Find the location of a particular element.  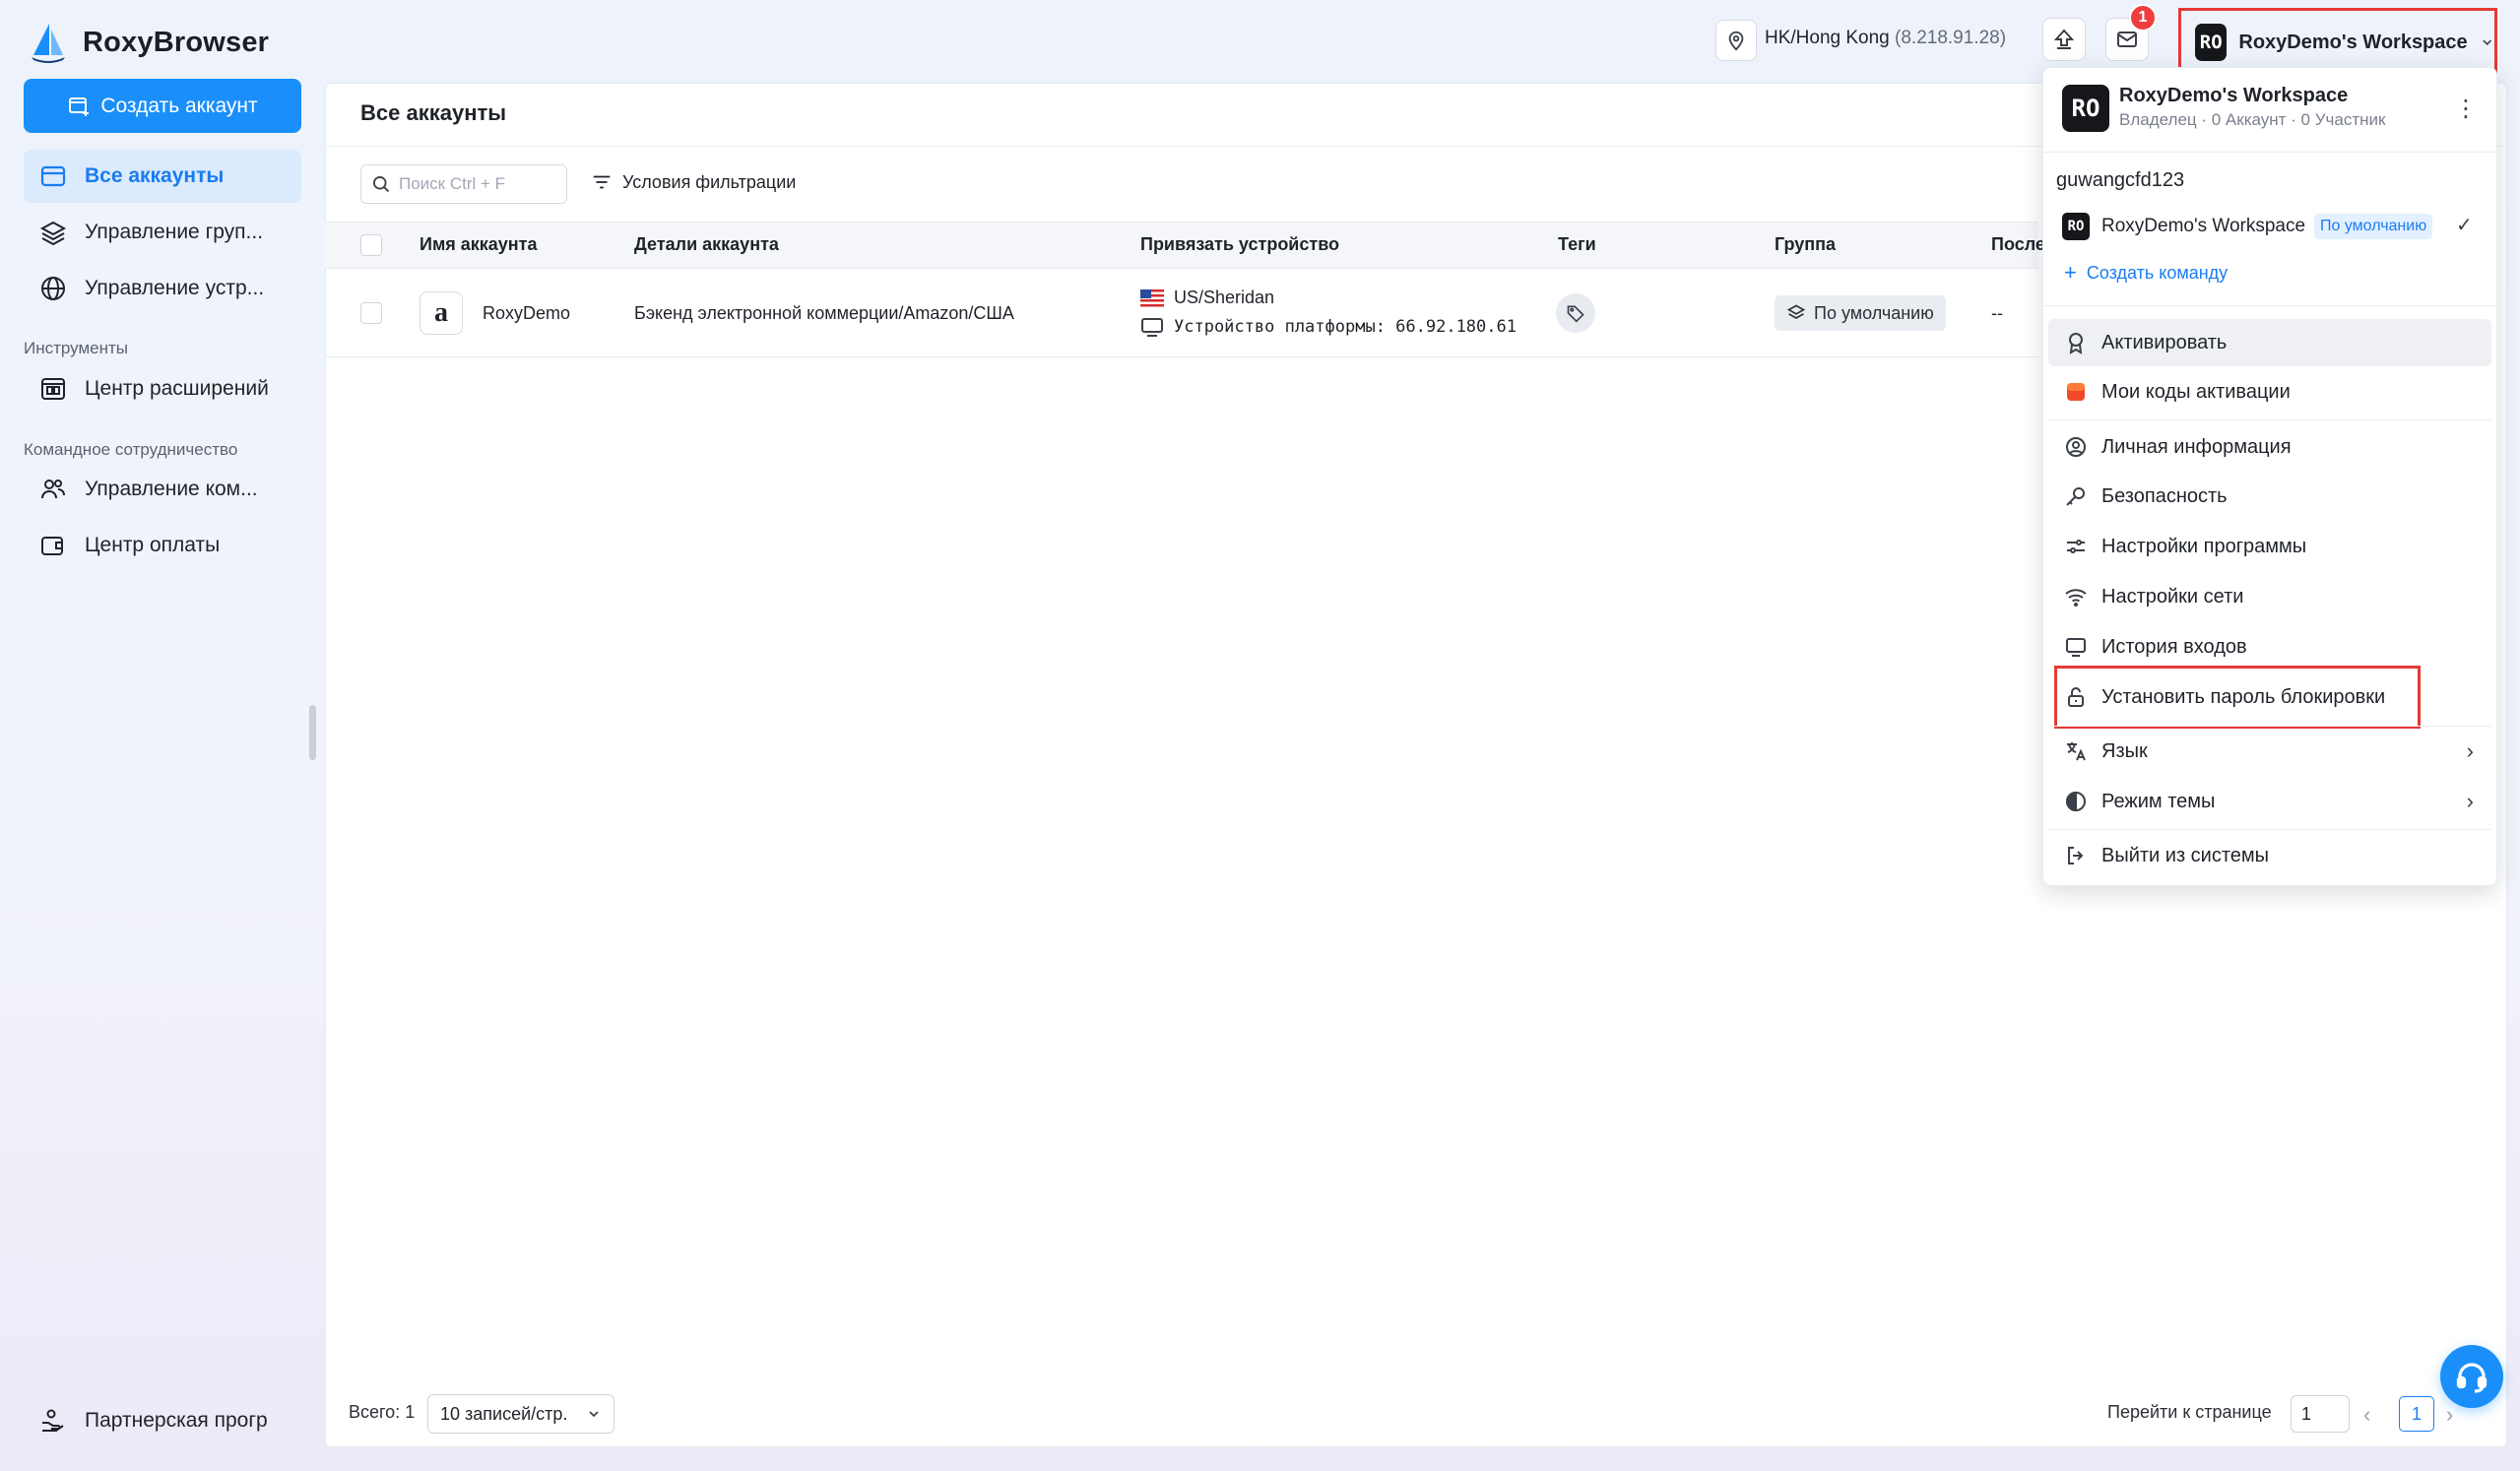

menu-item-theme-mode: Режим темы › is located at coordinates (2269, 801).